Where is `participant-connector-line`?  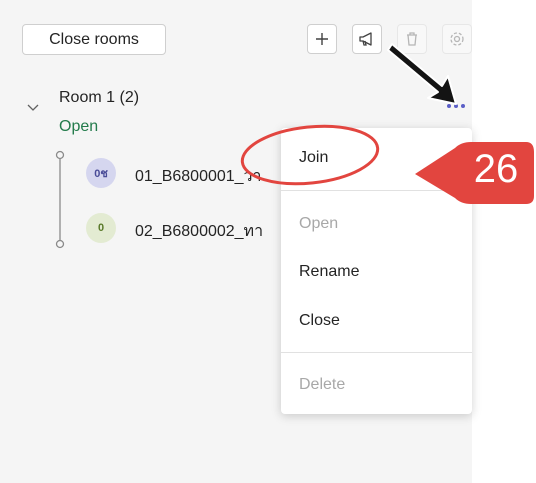
participant-connector-line is located at coordinates (60, 199).